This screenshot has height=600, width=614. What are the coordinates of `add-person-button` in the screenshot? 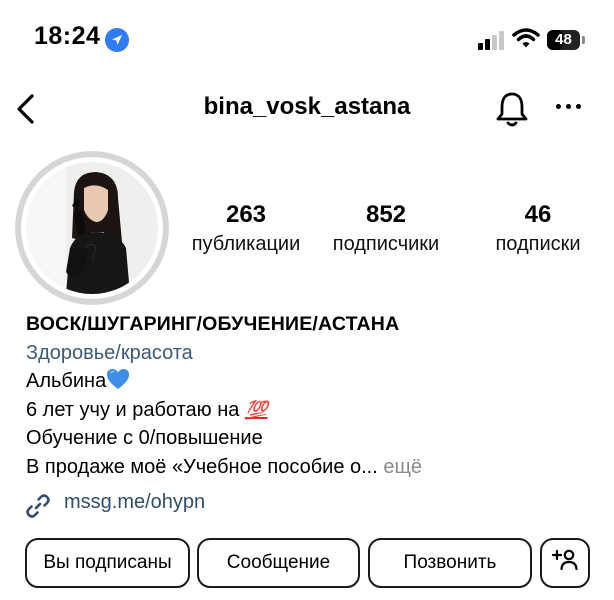 It's located at (565, 563).